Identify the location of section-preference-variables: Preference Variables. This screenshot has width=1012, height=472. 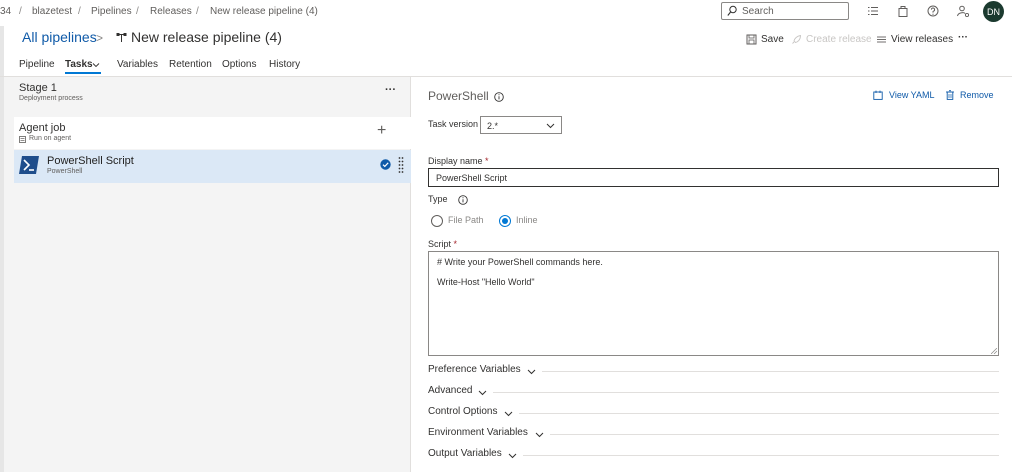
(713, 371).